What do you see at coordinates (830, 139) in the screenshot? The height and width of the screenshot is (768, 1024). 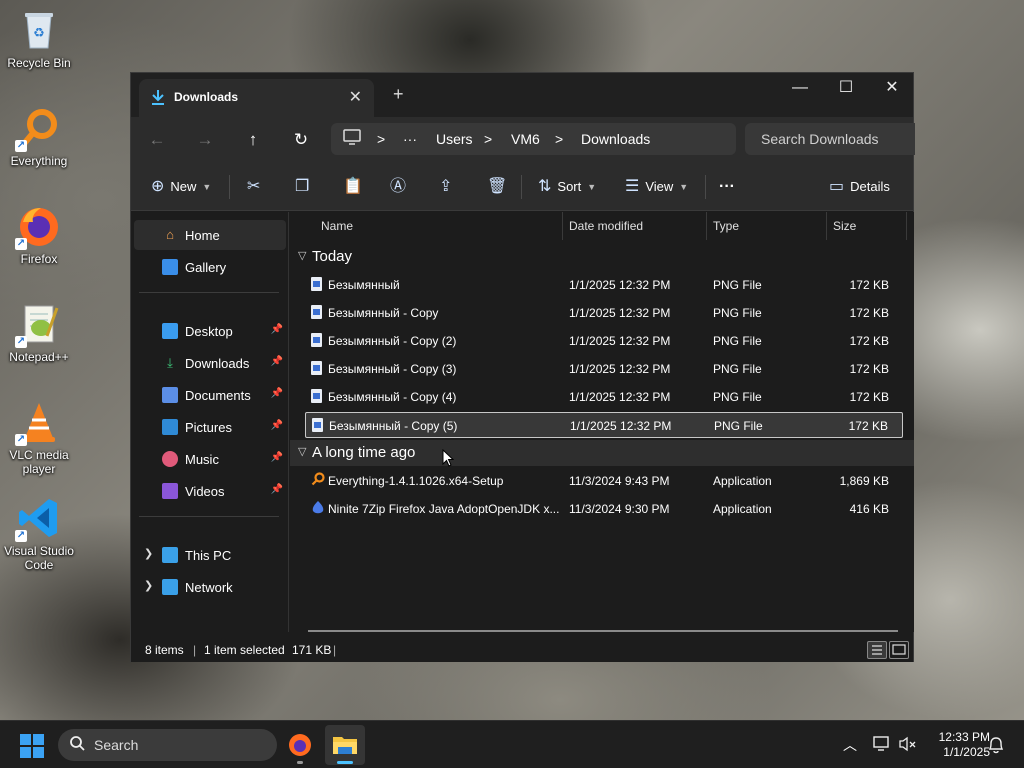 I see `search-box: Search Downloads` at bounding box center [830, 139].